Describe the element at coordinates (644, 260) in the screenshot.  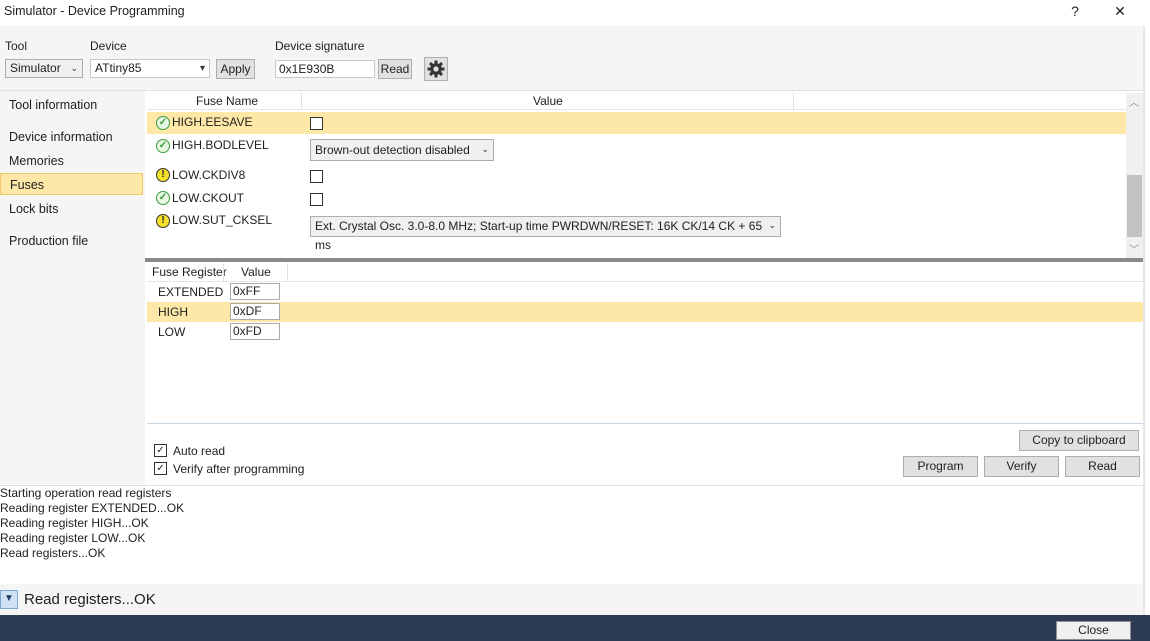
I see `grid-splitter` at that location.